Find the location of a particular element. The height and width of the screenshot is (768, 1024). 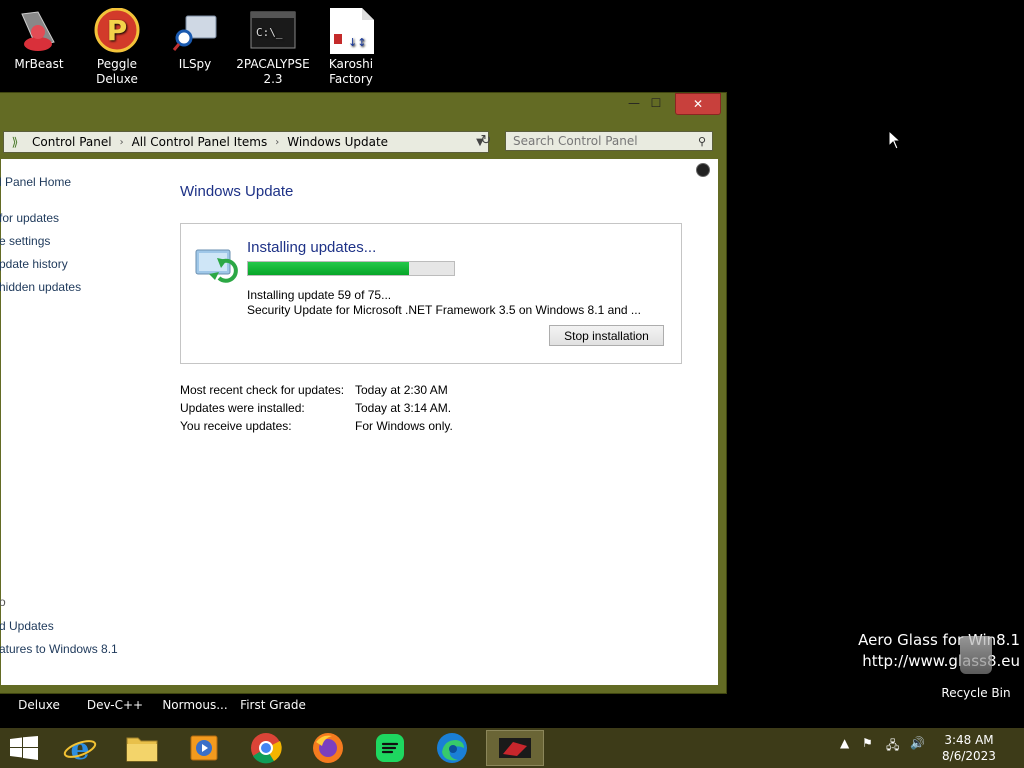

desktop-icon-2pacalypse: C:\_ 2PACALYPSE 2.3 is located at coordinates (273, 47).